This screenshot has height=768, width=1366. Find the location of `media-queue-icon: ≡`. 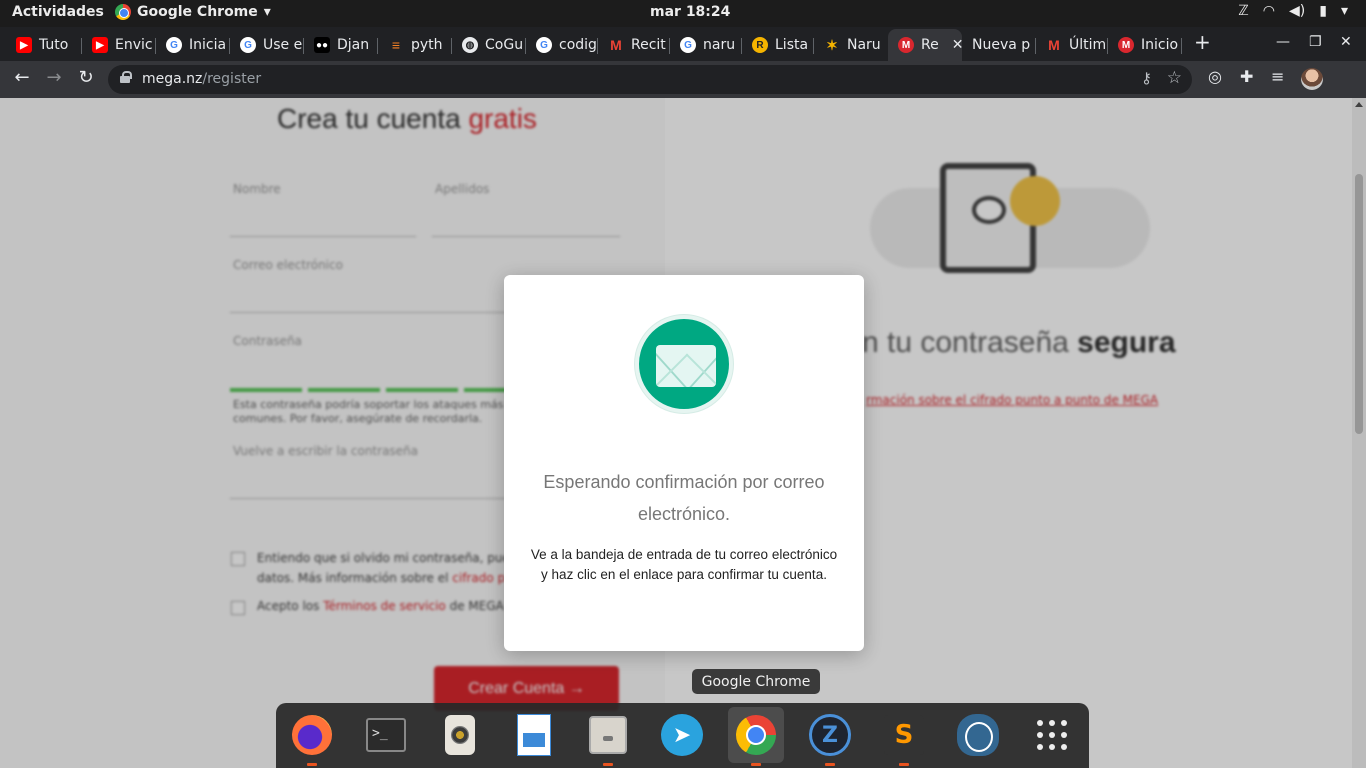

media-queue-icon: ≡ is located at coordinates (1277, 76).